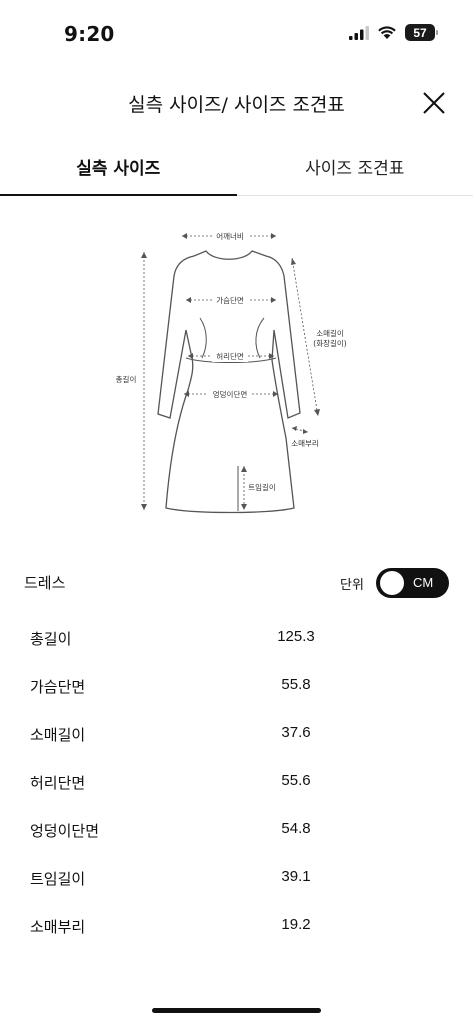  Describe the element at coordinates (58, 783) in the screenshot. I see `measurement-name: 허리단면` at that location.